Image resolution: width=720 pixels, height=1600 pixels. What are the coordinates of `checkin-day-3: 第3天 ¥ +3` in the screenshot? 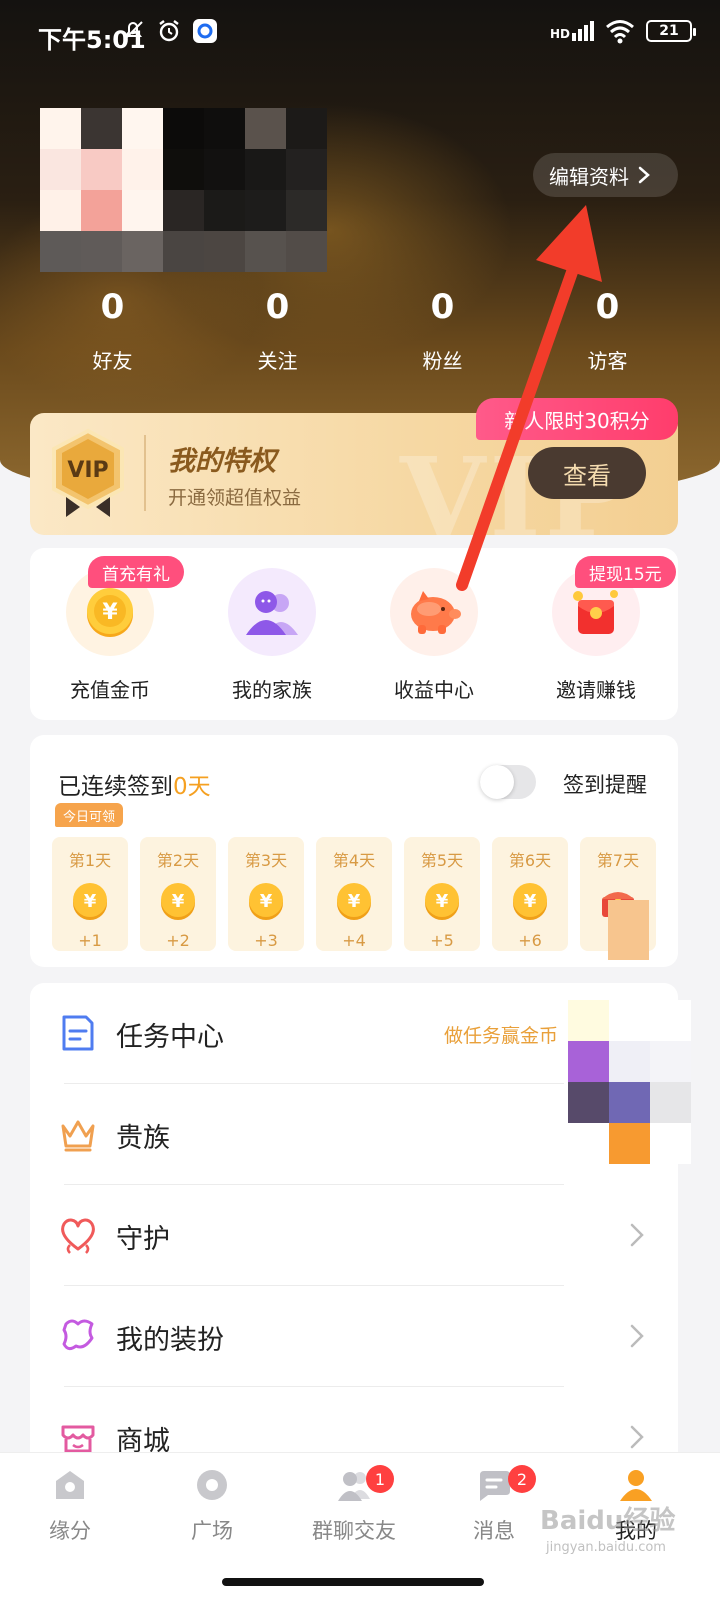 It's located at (266, 894).